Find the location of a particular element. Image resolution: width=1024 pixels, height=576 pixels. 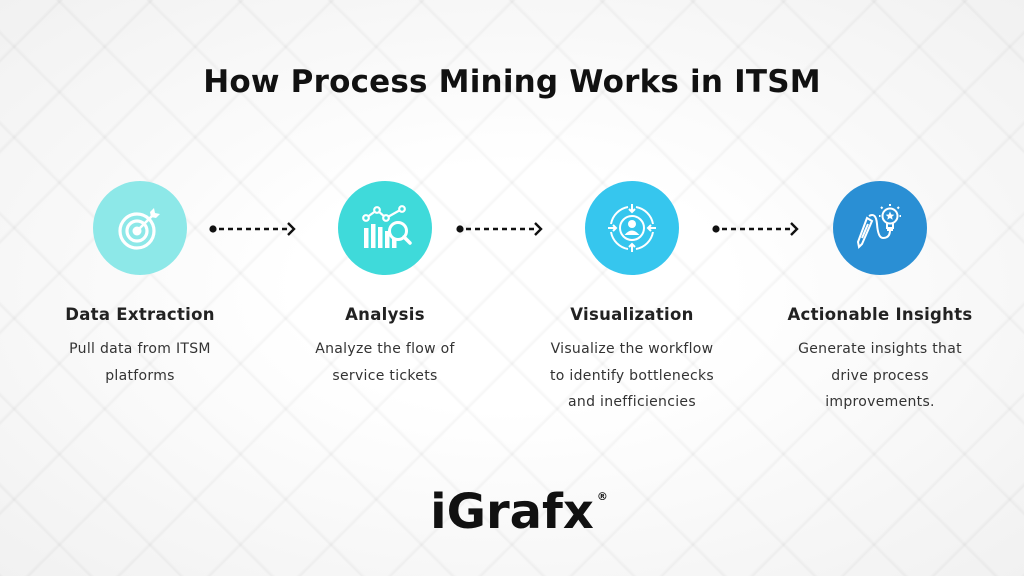

description-line: drive process is located at coordinates (880, 375).